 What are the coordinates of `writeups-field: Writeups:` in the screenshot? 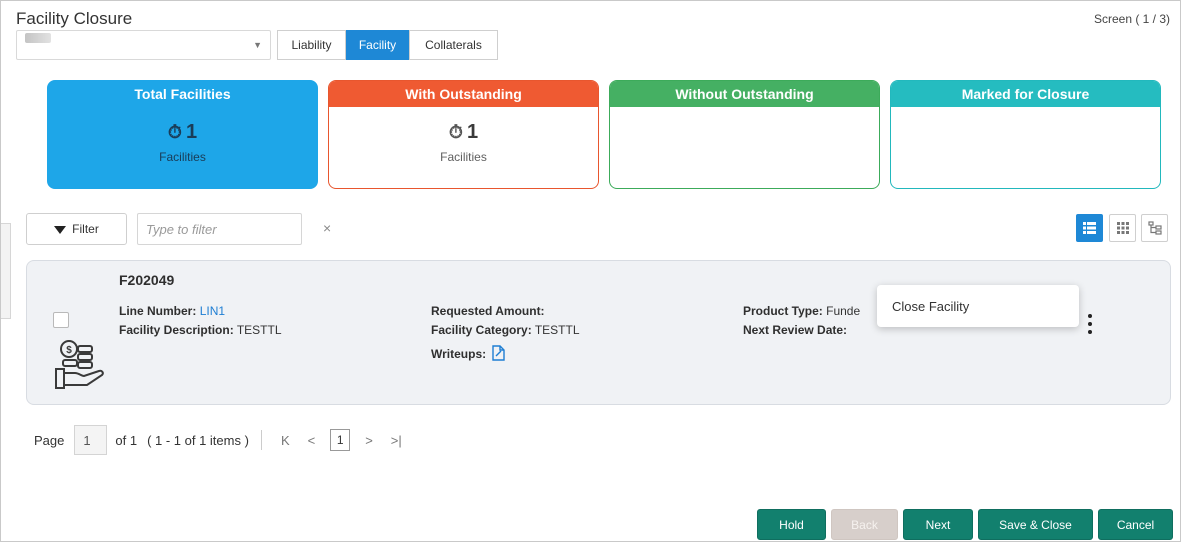 It's located at (468, 353).